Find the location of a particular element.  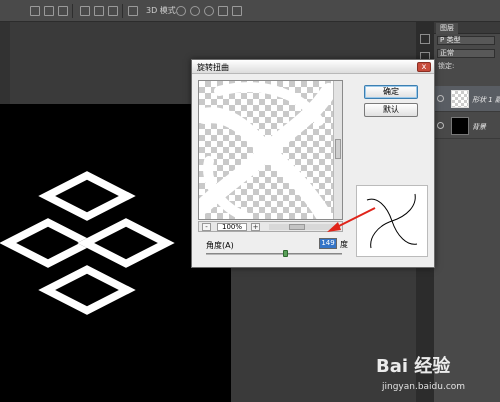

baidu-jingyan-watermark: Bai 经验 jingyan.baidu.com is located at coordinates (437, 376).